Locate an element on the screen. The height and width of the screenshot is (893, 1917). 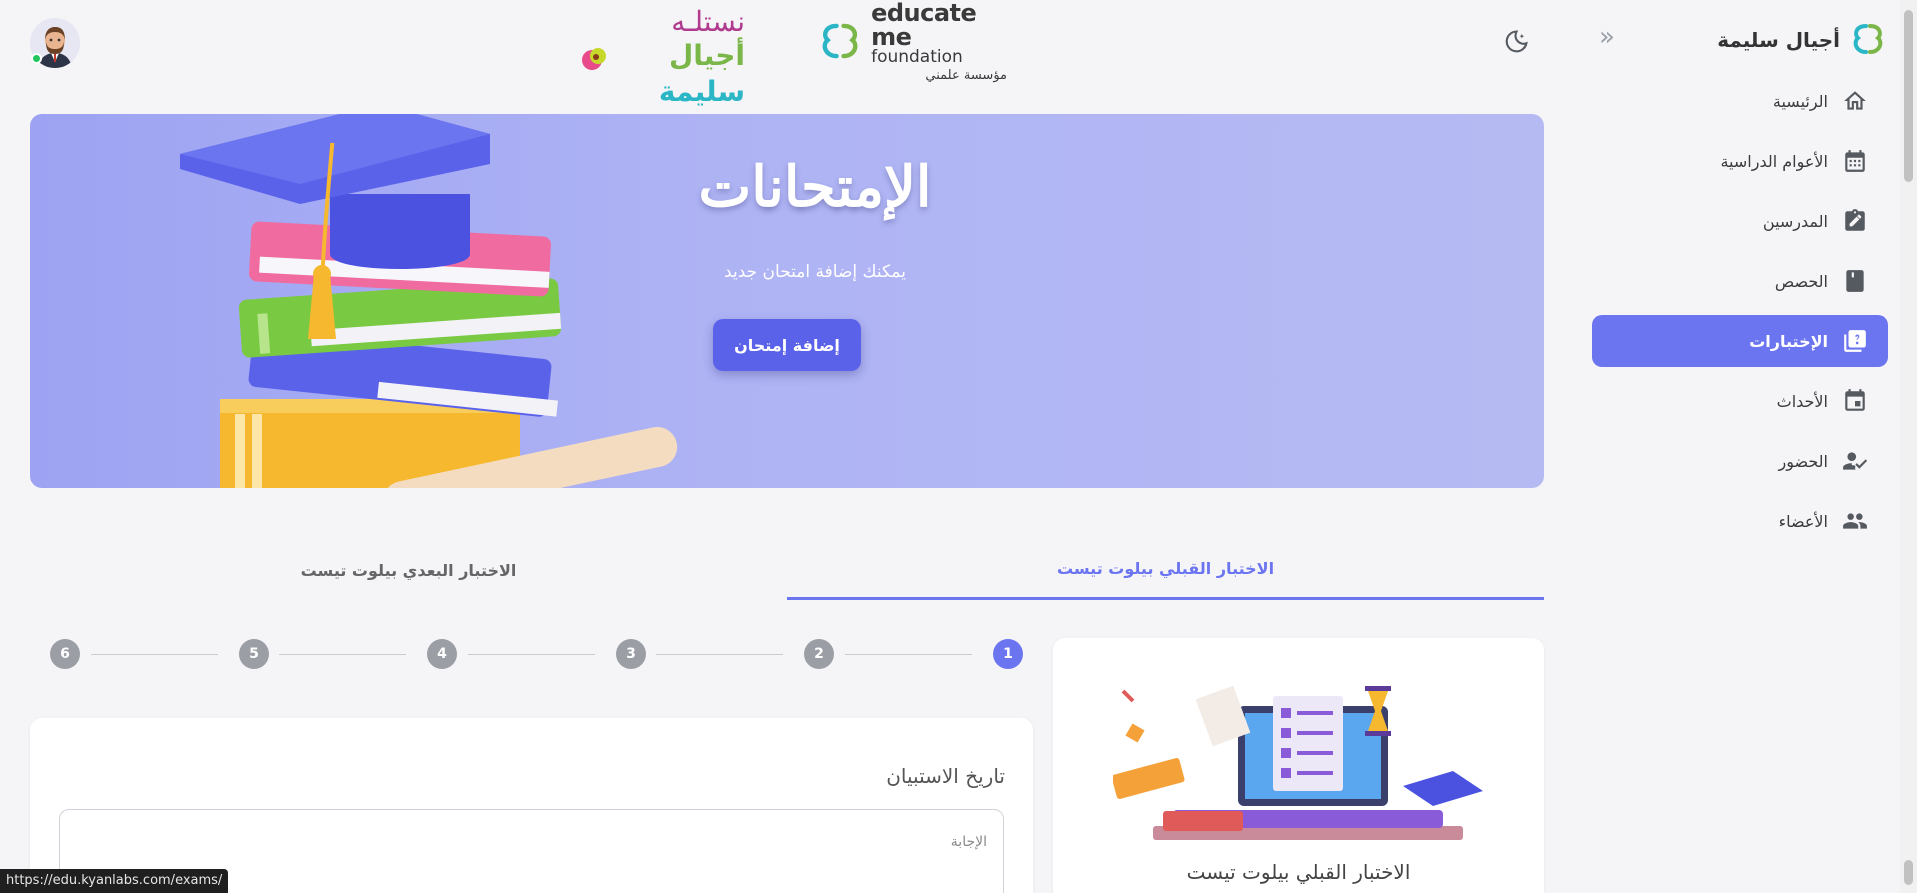
nastela-ajyal-logo: نستلـه أجيال سليمة is located at coordinates (662, 56).